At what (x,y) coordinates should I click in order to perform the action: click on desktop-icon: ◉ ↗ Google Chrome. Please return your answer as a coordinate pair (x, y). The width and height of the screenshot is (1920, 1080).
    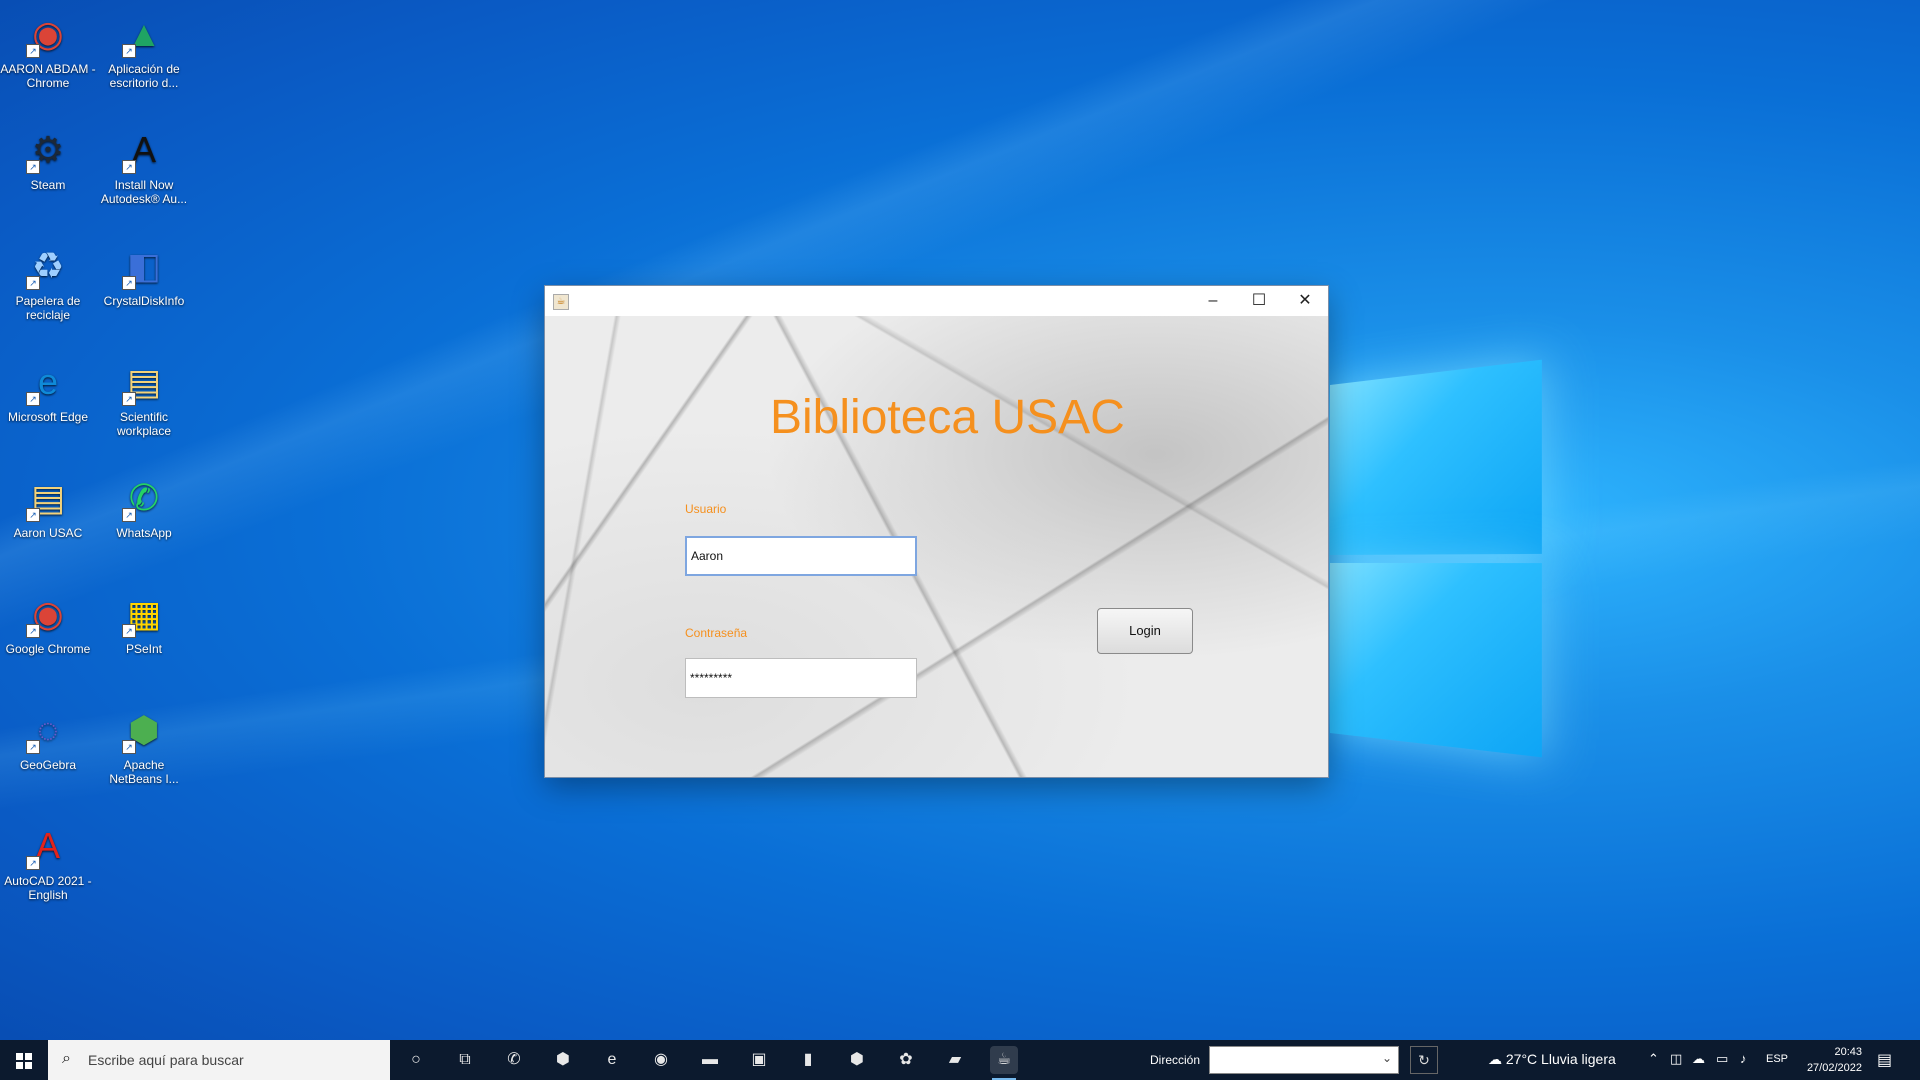
    Looking at the image, I should click on (48, 620).